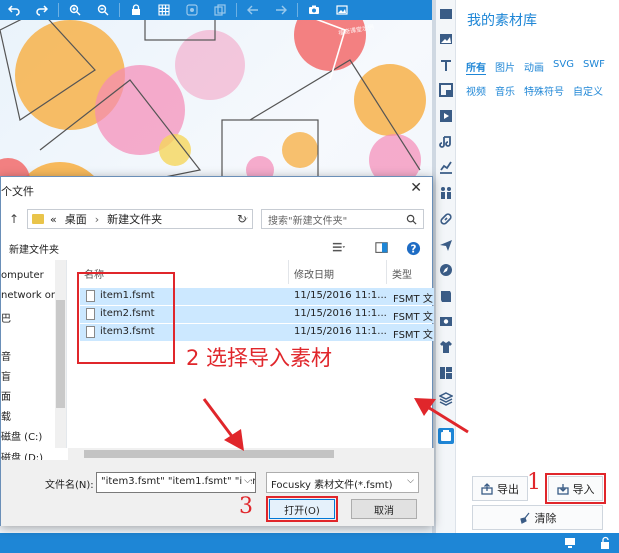  I want to click on filename-label: 文件名(N):, so click(69, 485).